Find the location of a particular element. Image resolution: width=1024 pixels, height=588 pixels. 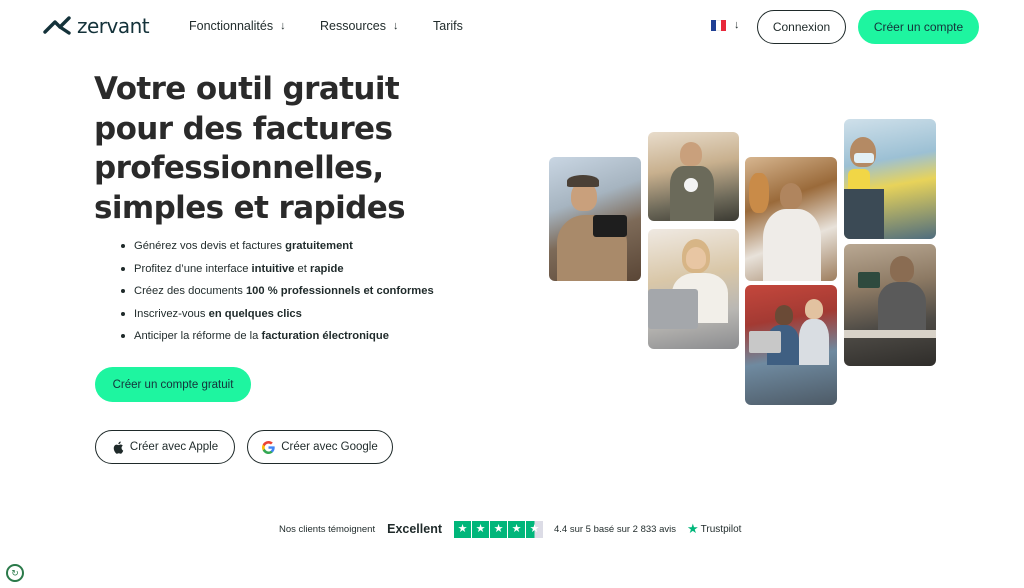

apple-button-label: Créer avec Apple is located at coordinates (174, 447).